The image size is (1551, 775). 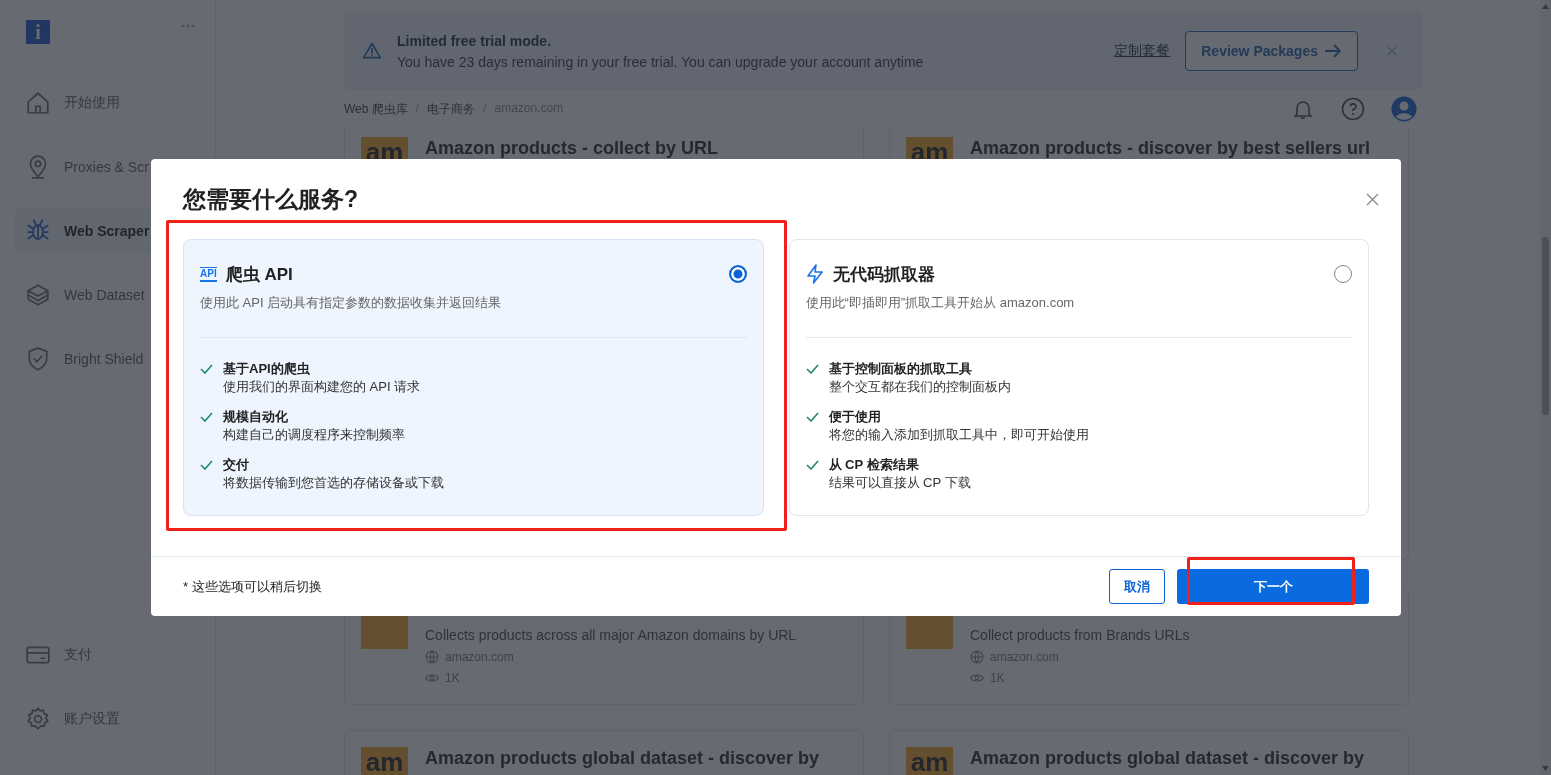 What do you see at coordinates (1273, 586) in the screenshot?
I see `next-button: 下一个` at bounding box center [1273, 586].